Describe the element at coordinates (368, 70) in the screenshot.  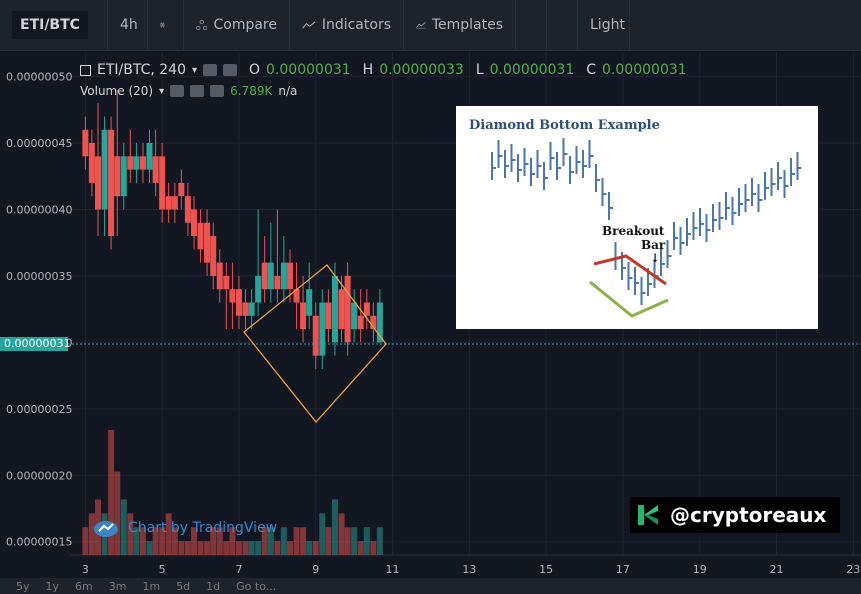
I see `high-label: H` at that location.